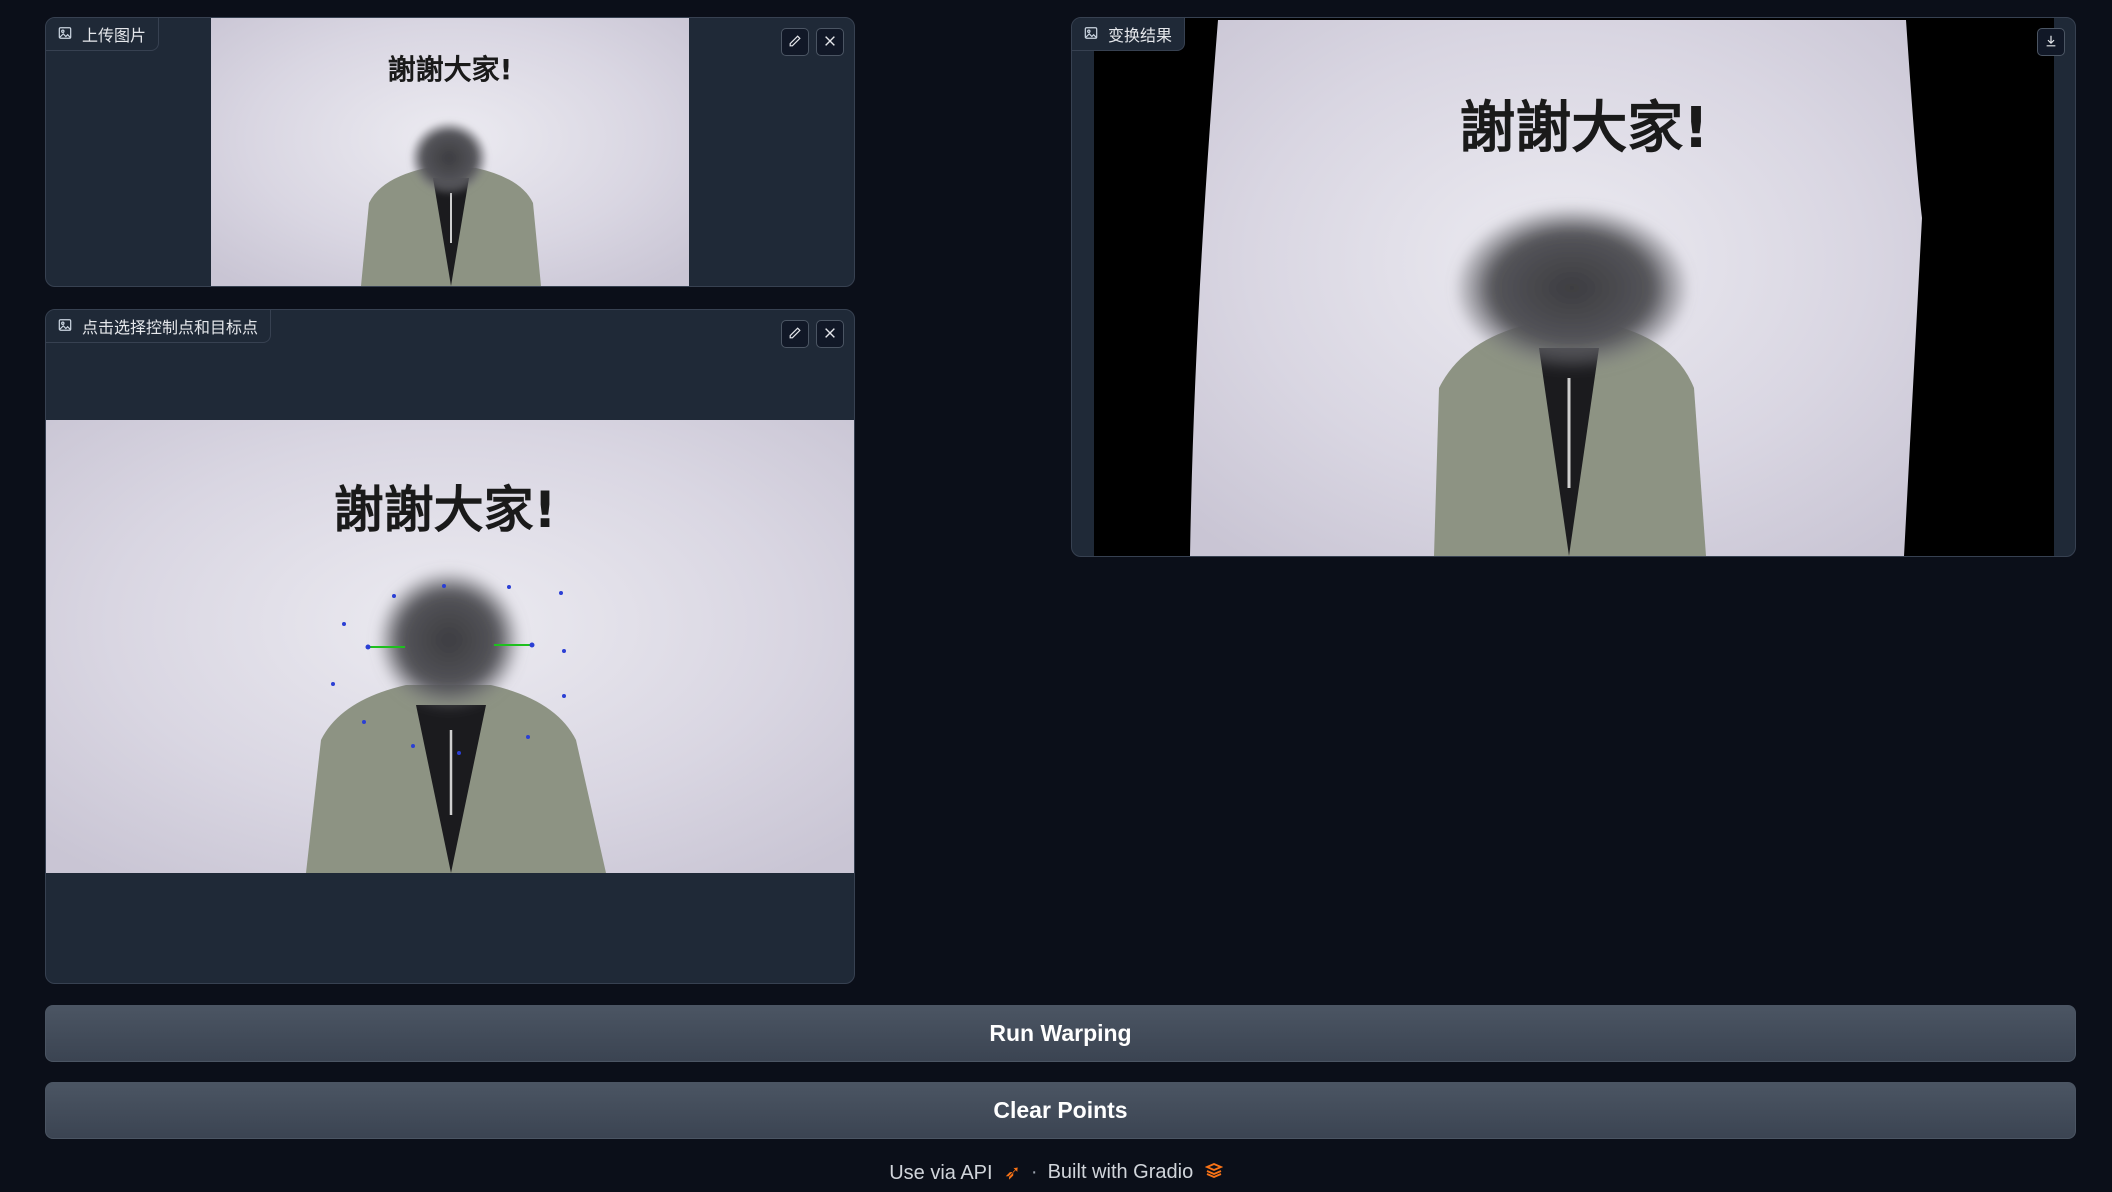 Image resolution: width=2112 pixels, height=1192 pixels. I want to click on download-icon, so click(2051, 42).